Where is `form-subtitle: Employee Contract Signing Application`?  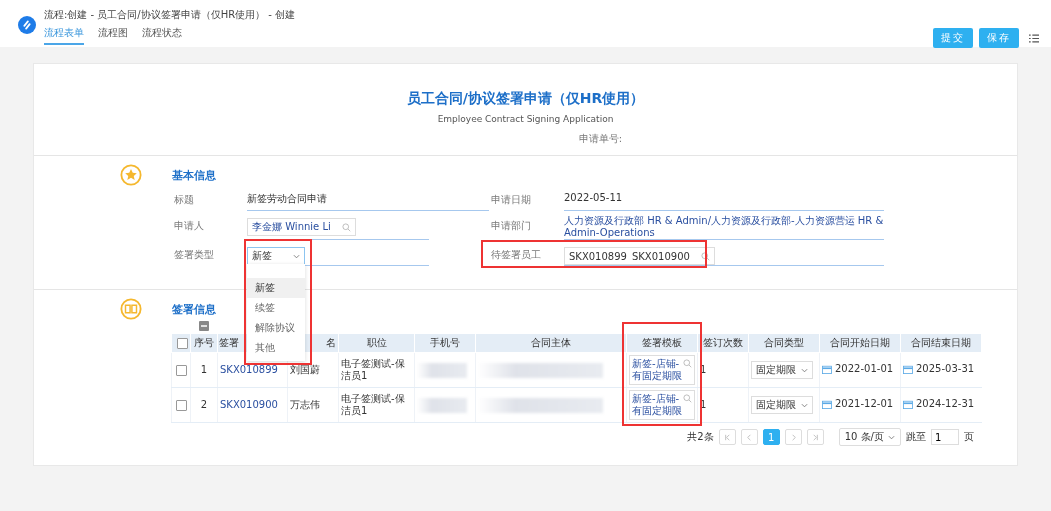 form-subtitle: Employee Contract Signing Application is located at coordinates (525, 119).